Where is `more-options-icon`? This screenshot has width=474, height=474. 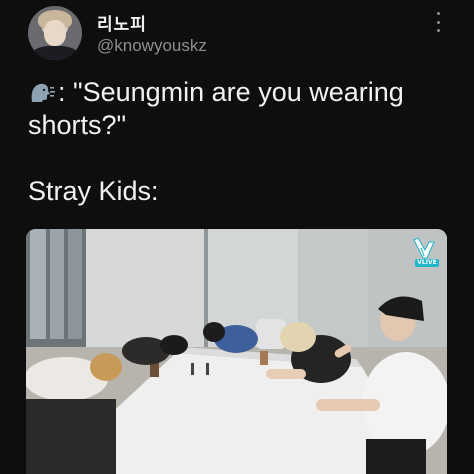
more-options-icon is located at coordinates (438, 22).